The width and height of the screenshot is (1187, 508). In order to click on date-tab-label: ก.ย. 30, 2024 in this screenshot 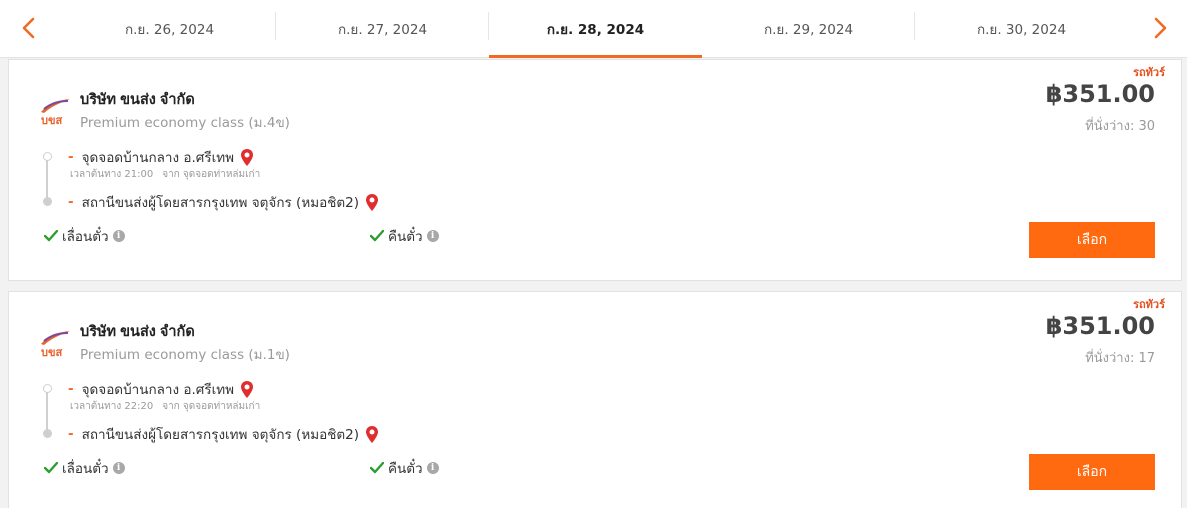, I will do `click(1021, 30)`.